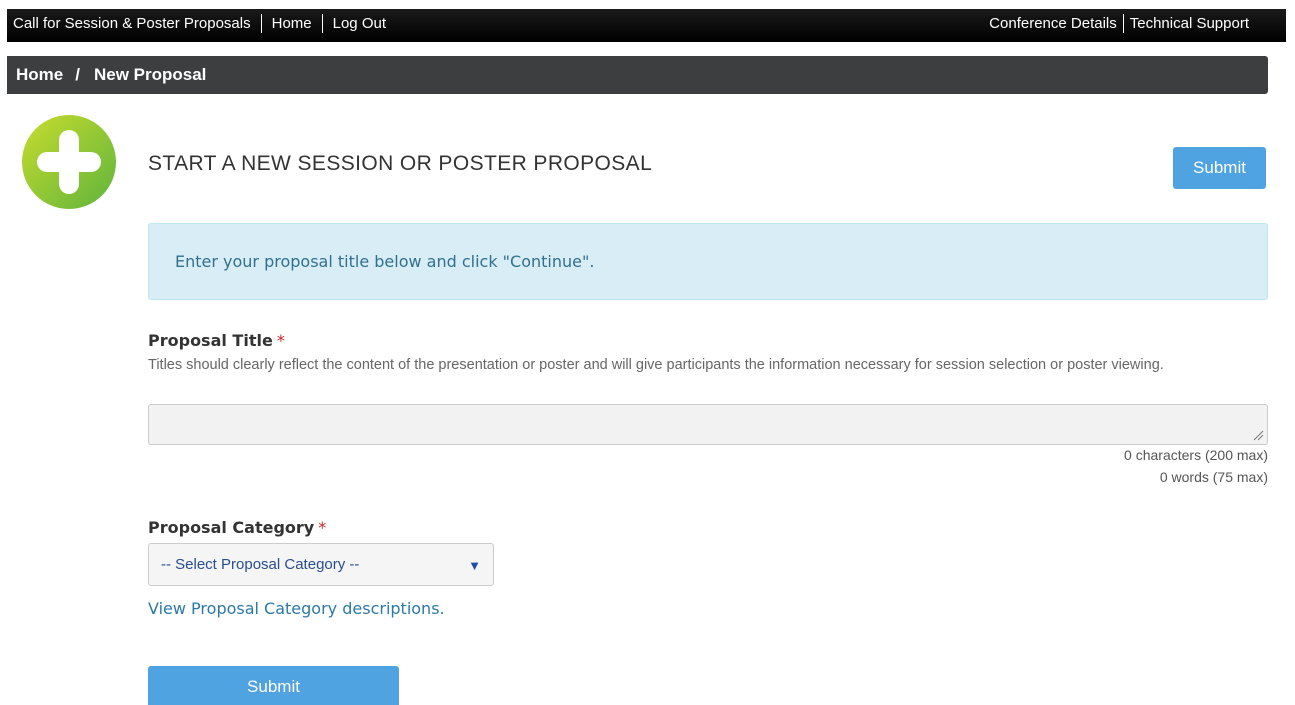  I want to click on breadcrumb-home: Home, so click(39, 75).